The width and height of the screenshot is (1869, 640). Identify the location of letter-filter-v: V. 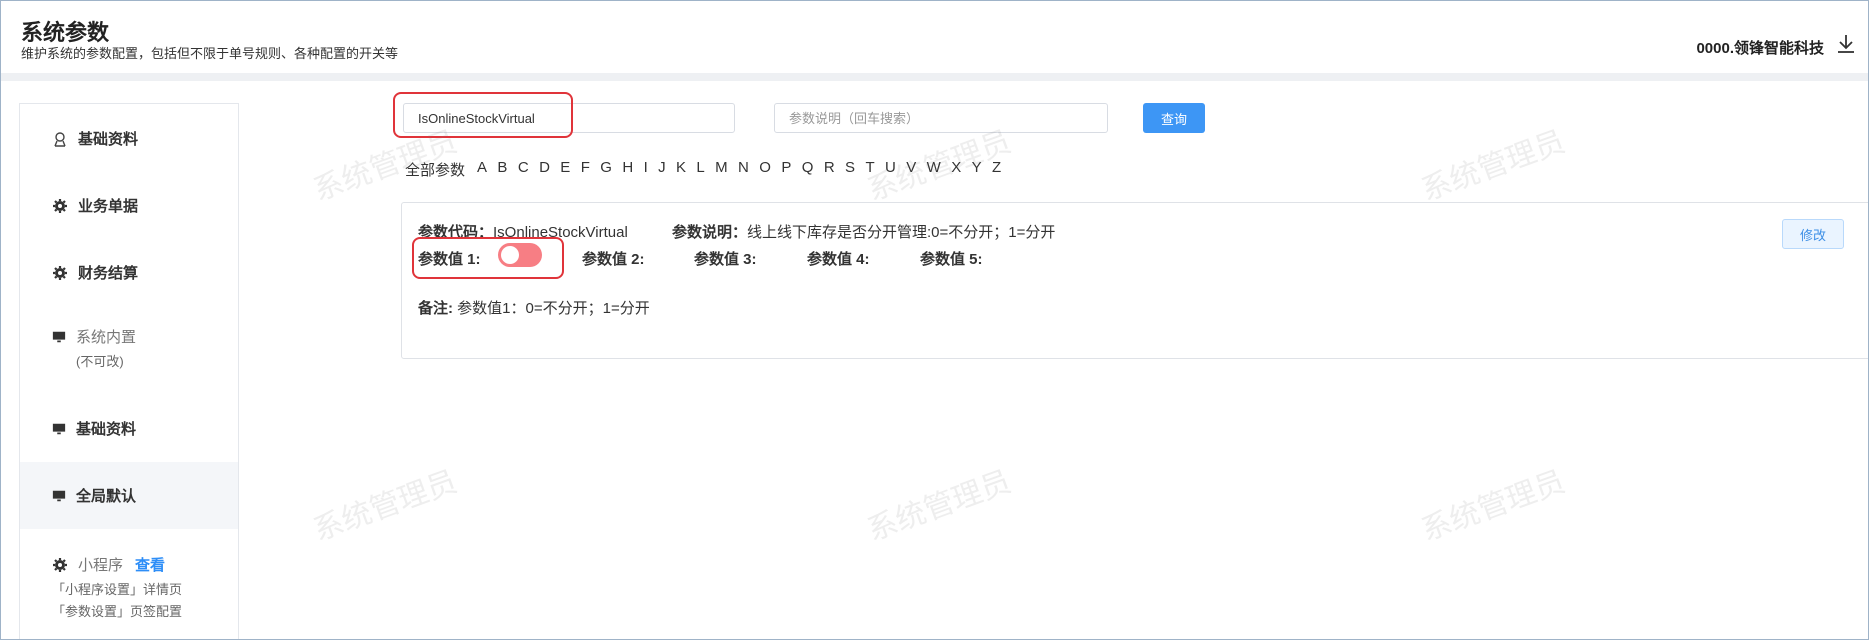
(911, 169).